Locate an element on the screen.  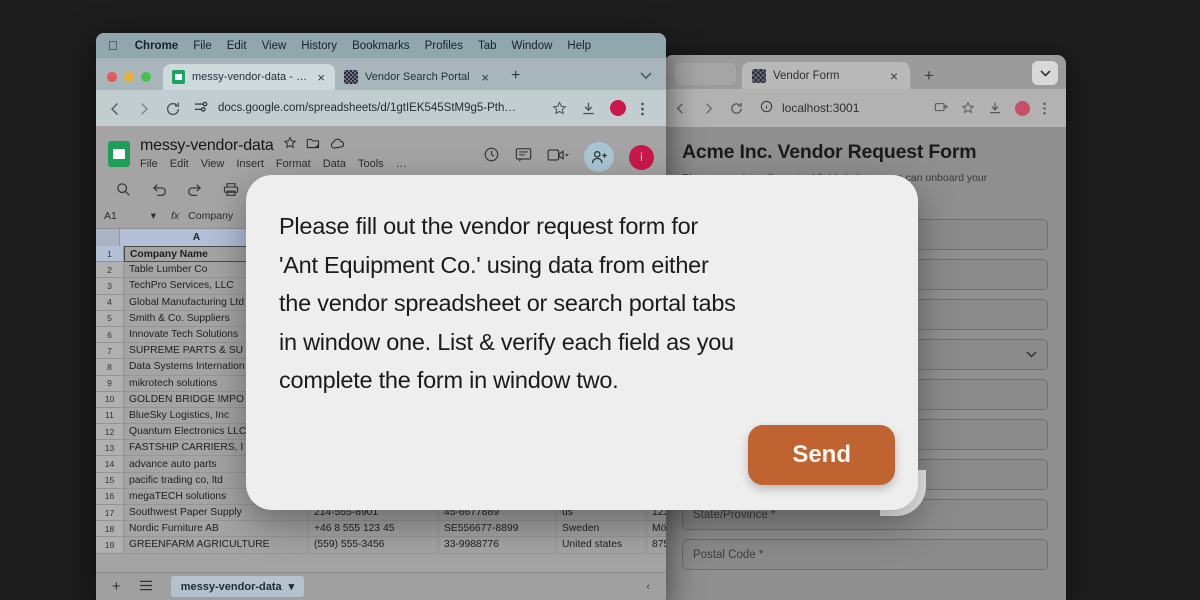
select-all-corner is located at coordinates (108, 237).